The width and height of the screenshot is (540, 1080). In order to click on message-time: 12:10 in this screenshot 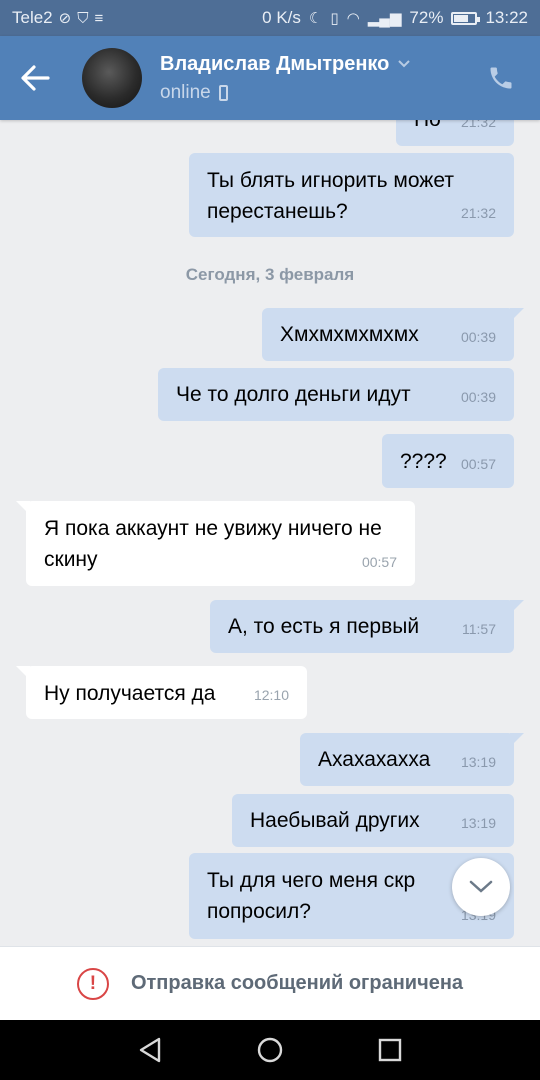, I will do `click(271, 695)`.